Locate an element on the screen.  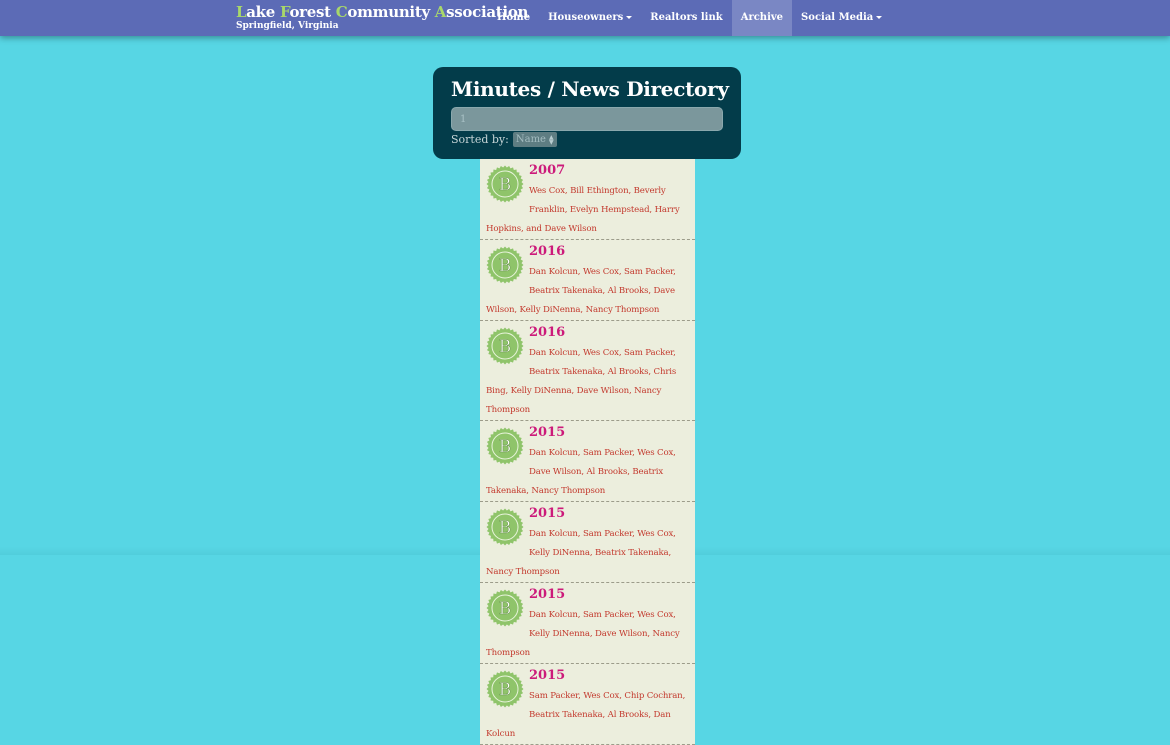
nav-archive-label: Archive is located at coordinates (762, 17).